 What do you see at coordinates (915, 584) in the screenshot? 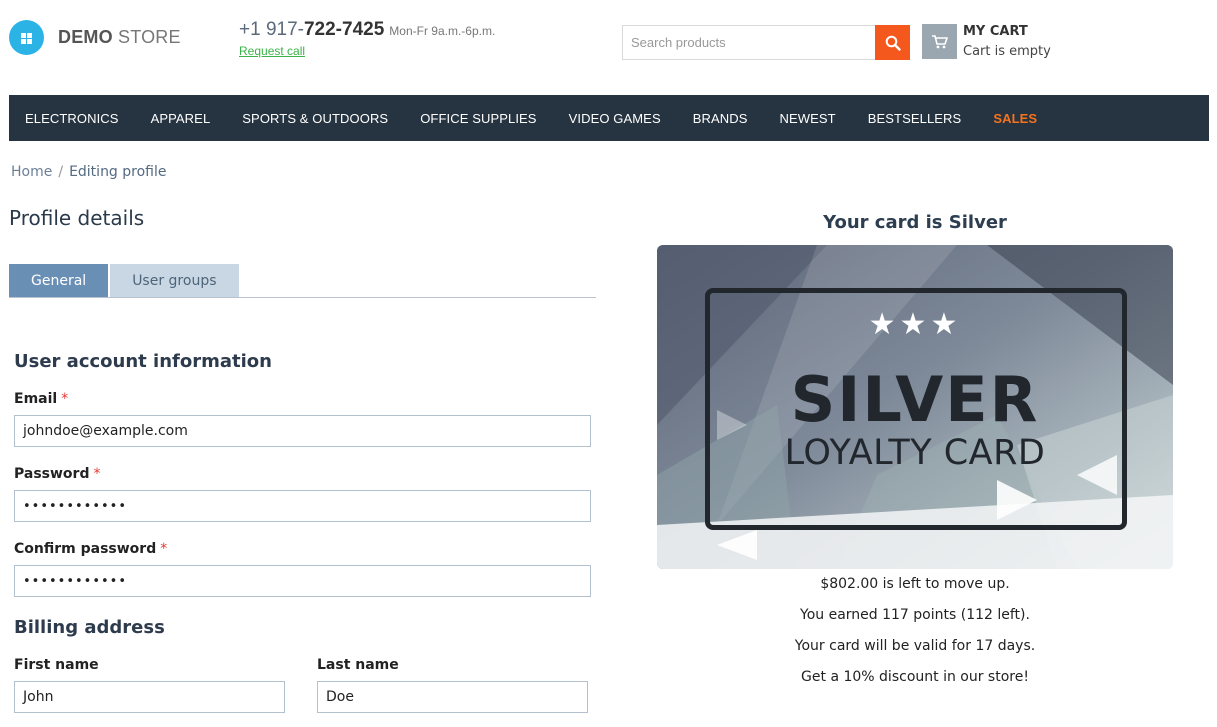
I see `loyalty-info-amount: $802.00 is left to move up.` at bounding box center [915, 584].